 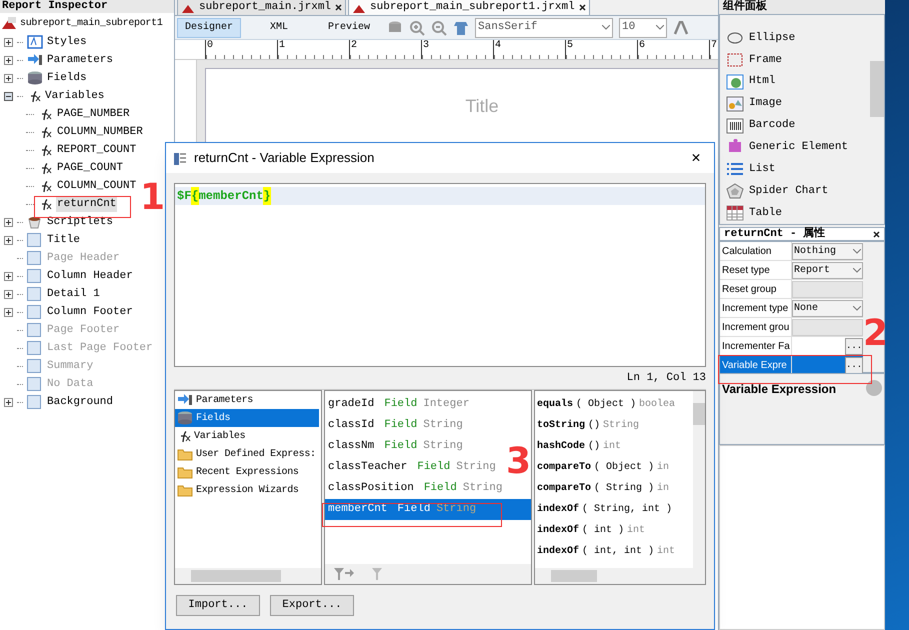 What do you see at coordinates (97, 150) in the screenshot?
I see `tree-item: REPORT_COUNT` at bounding box center [97, 150].